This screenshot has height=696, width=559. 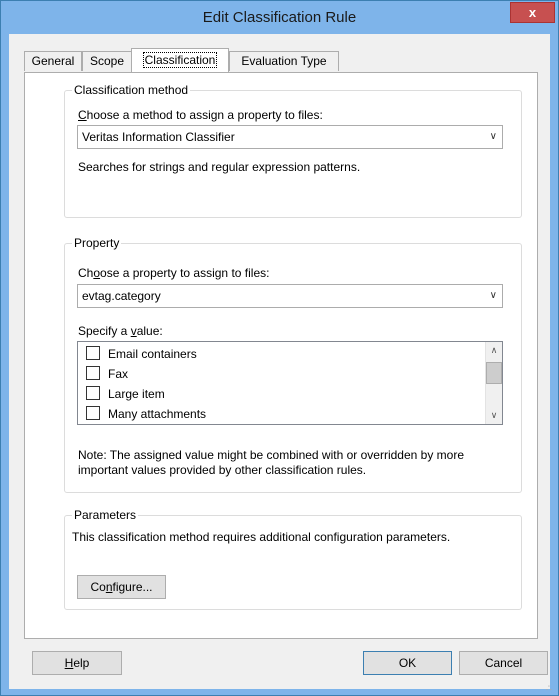 I want to click on list-item-label: Large item, so click(x=136, y=394).